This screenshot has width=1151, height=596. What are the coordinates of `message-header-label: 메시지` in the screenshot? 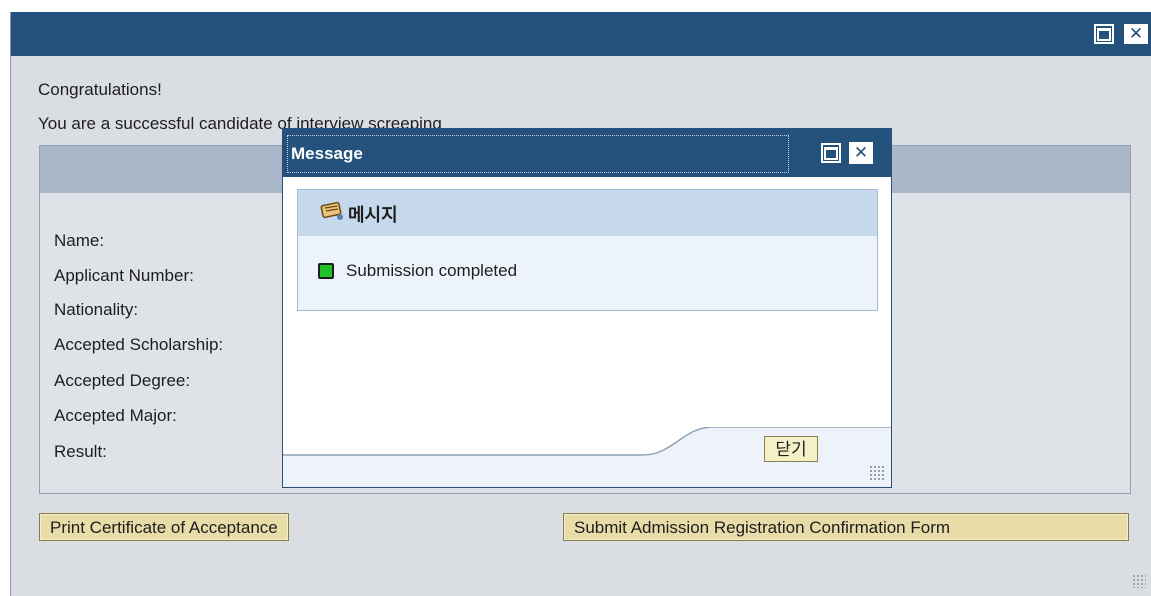 It's located at (373, 215).